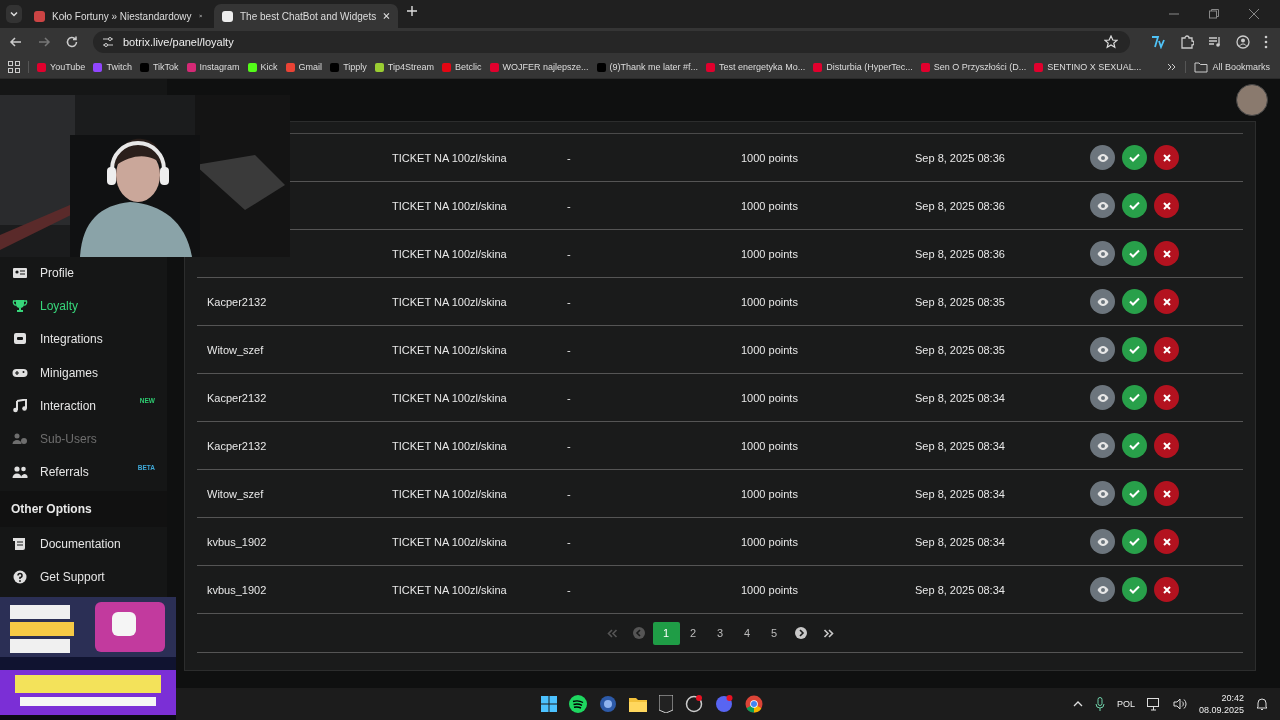 The width and height of the screenshot is (1280, 720). Describe the element at coordinates (1262, 704) in the screenshot. I see `notification-icon` at that location.